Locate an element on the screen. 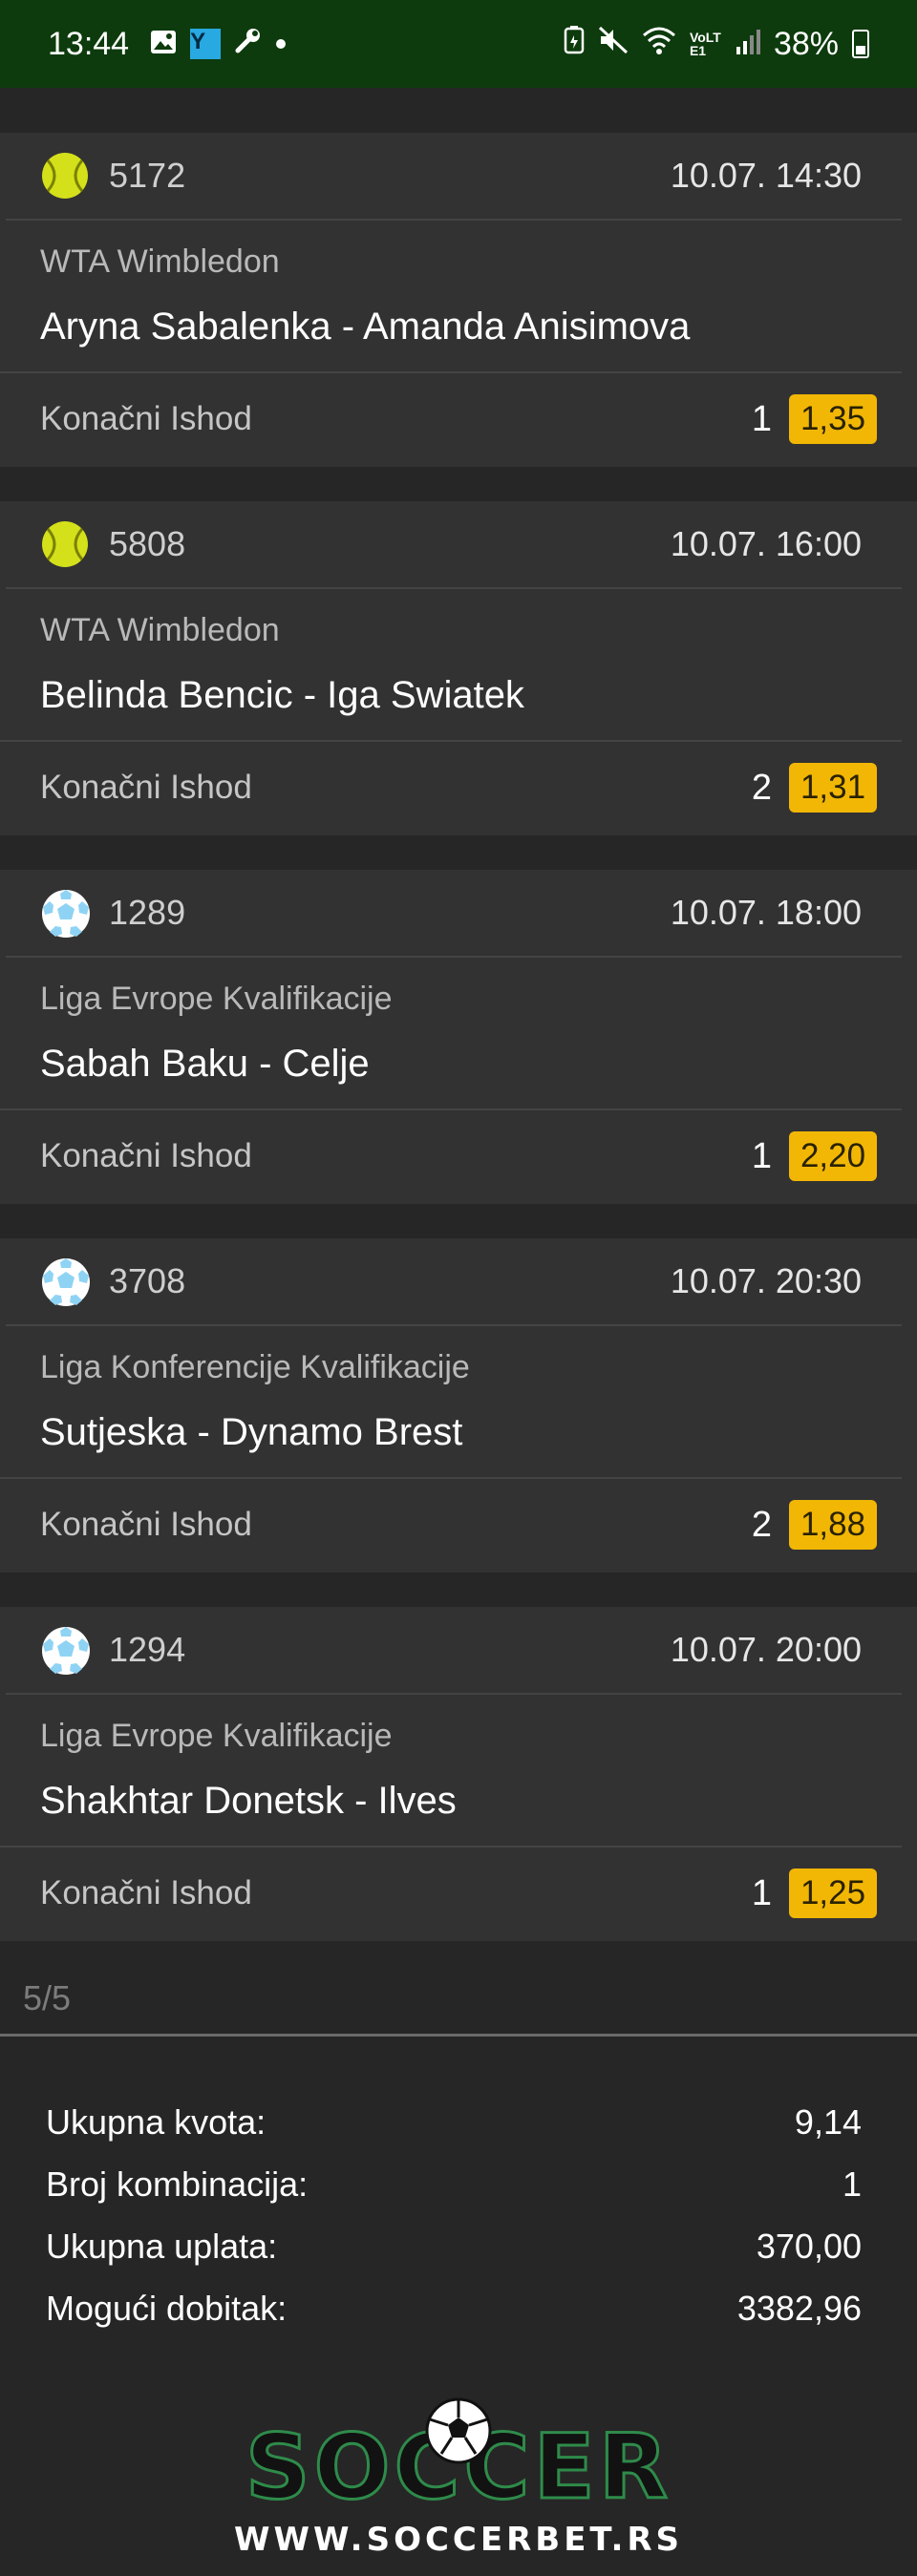 The height and width of the screenshot is (2576, 917). match-teams: Aryna Sabalenka - Amanda Anisimova is located at coordinates (365, 327).